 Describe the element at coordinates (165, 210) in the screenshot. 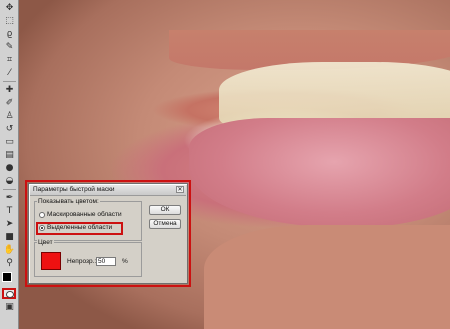

I see `ok-button: ОК` at that location.